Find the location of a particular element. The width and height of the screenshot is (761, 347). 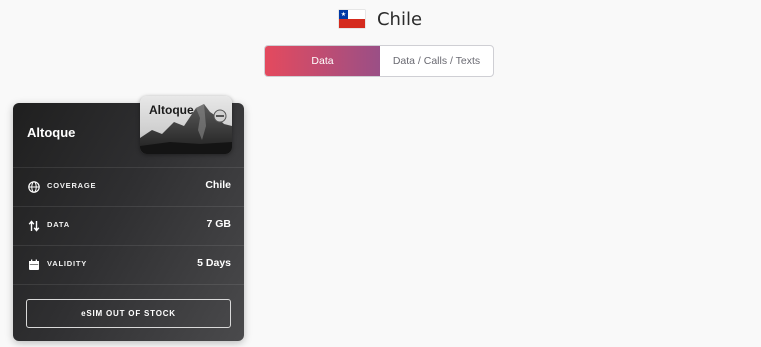

validity-value: 5 Days is located at coordinates (214, 263).